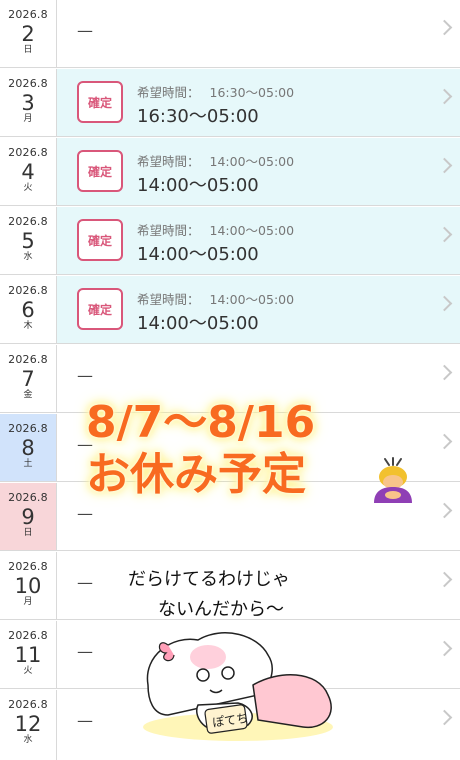 This screenshot has width=460, height=760. Describe the element at coordinates (252, 92) in the screenshot. I see `request-time: 16:30〜05:00` at that location.